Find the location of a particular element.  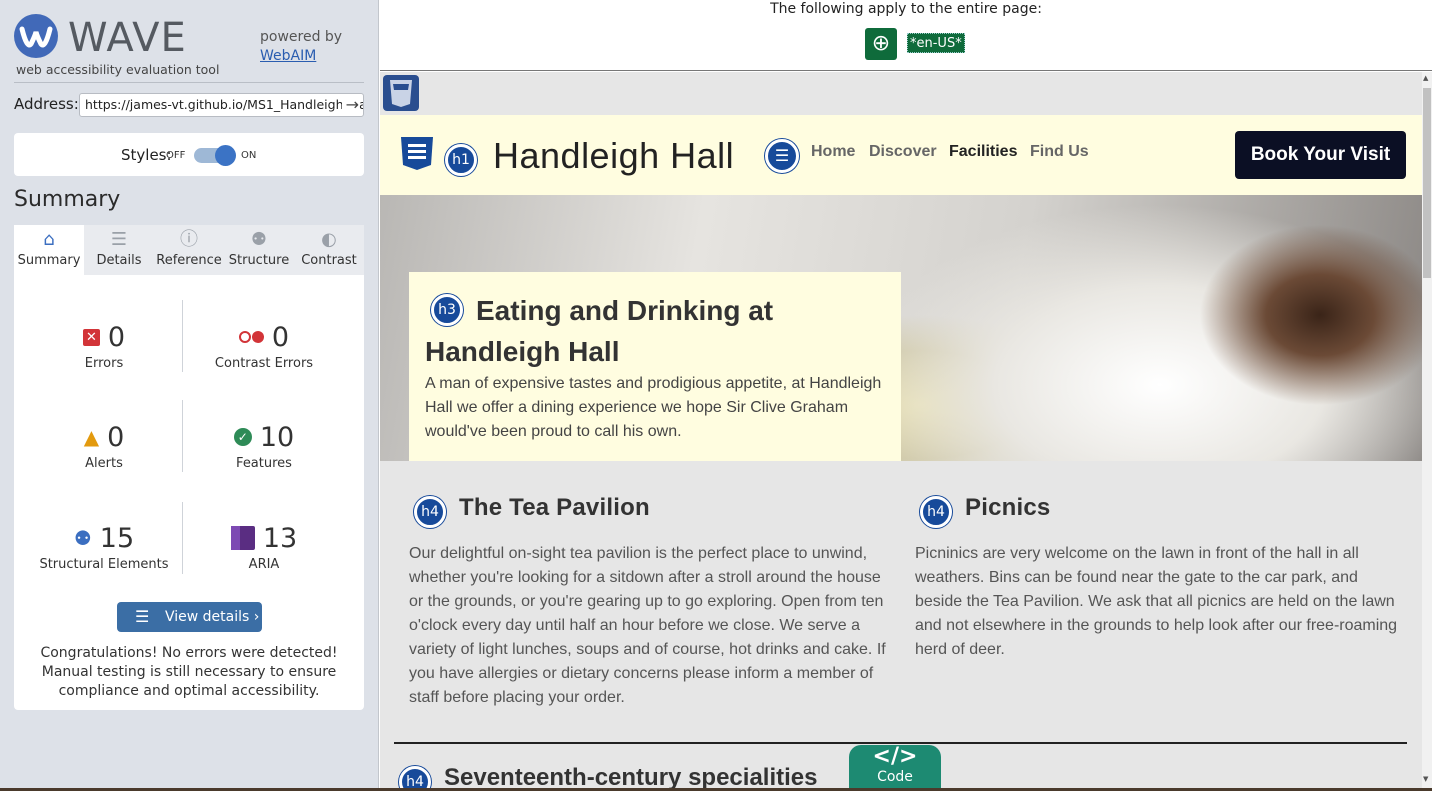

language-badge: *en-US* is located at coordinates (936, 43).